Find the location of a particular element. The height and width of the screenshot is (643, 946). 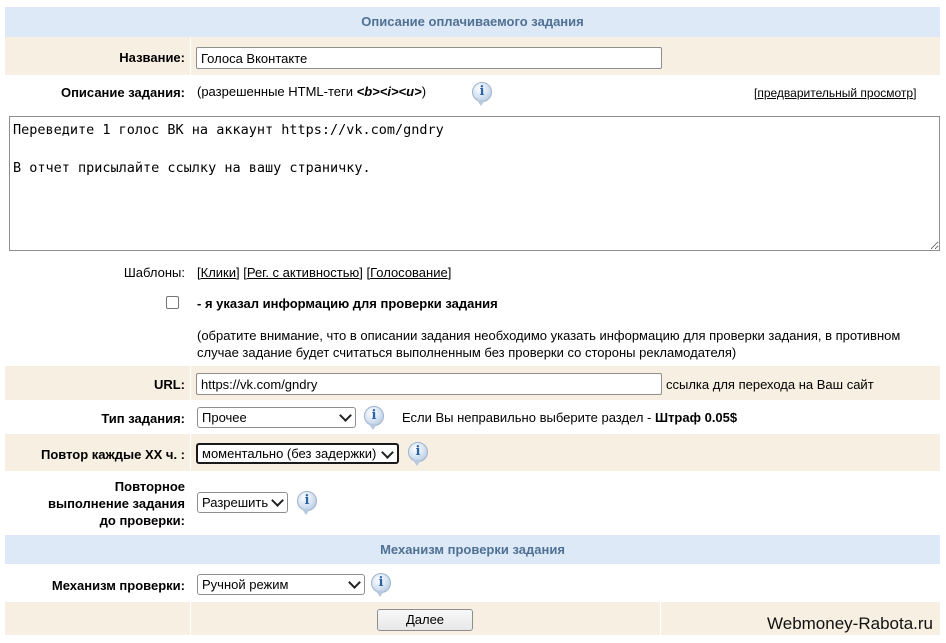

verification-checkbox is located at coordinates (172, 302).